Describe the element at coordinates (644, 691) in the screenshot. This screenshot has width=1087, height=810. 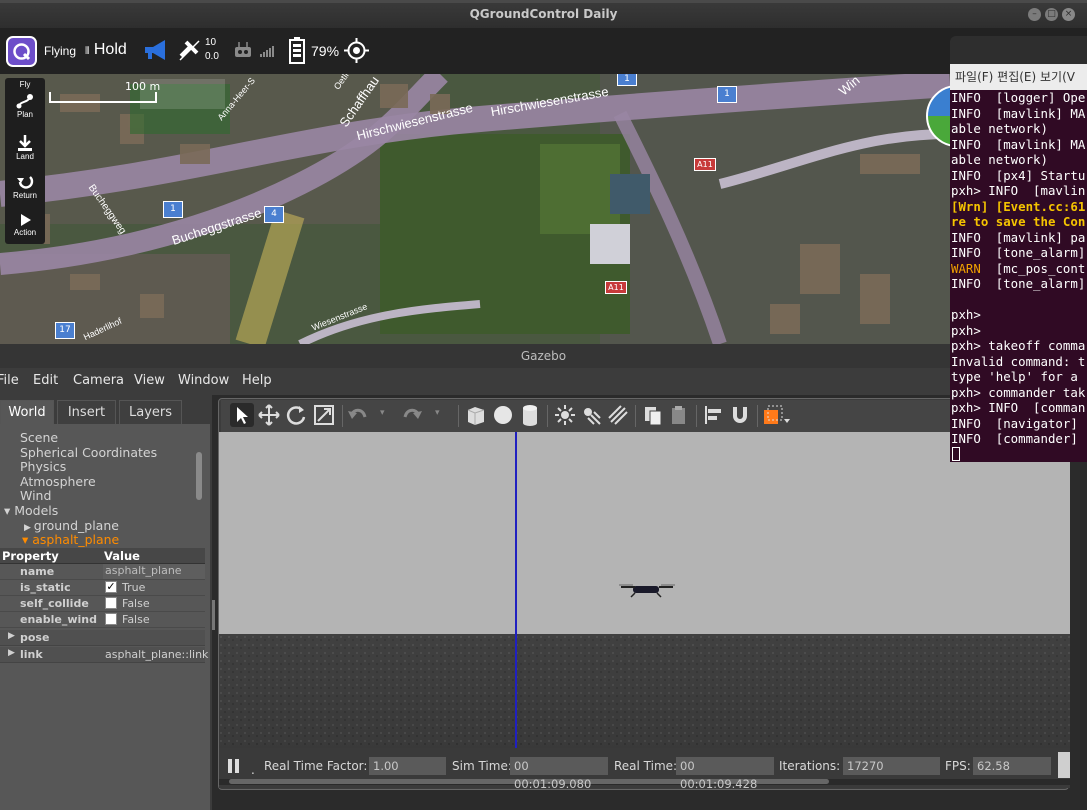
I see `asphalt-texture` at that location.